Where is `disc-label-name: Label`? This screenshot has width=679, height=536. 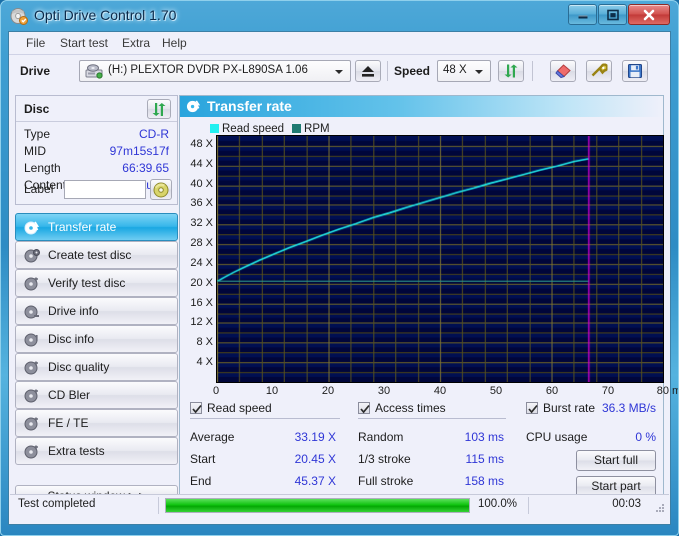 disc-label-name: Label is located at coordinates (39, 189).